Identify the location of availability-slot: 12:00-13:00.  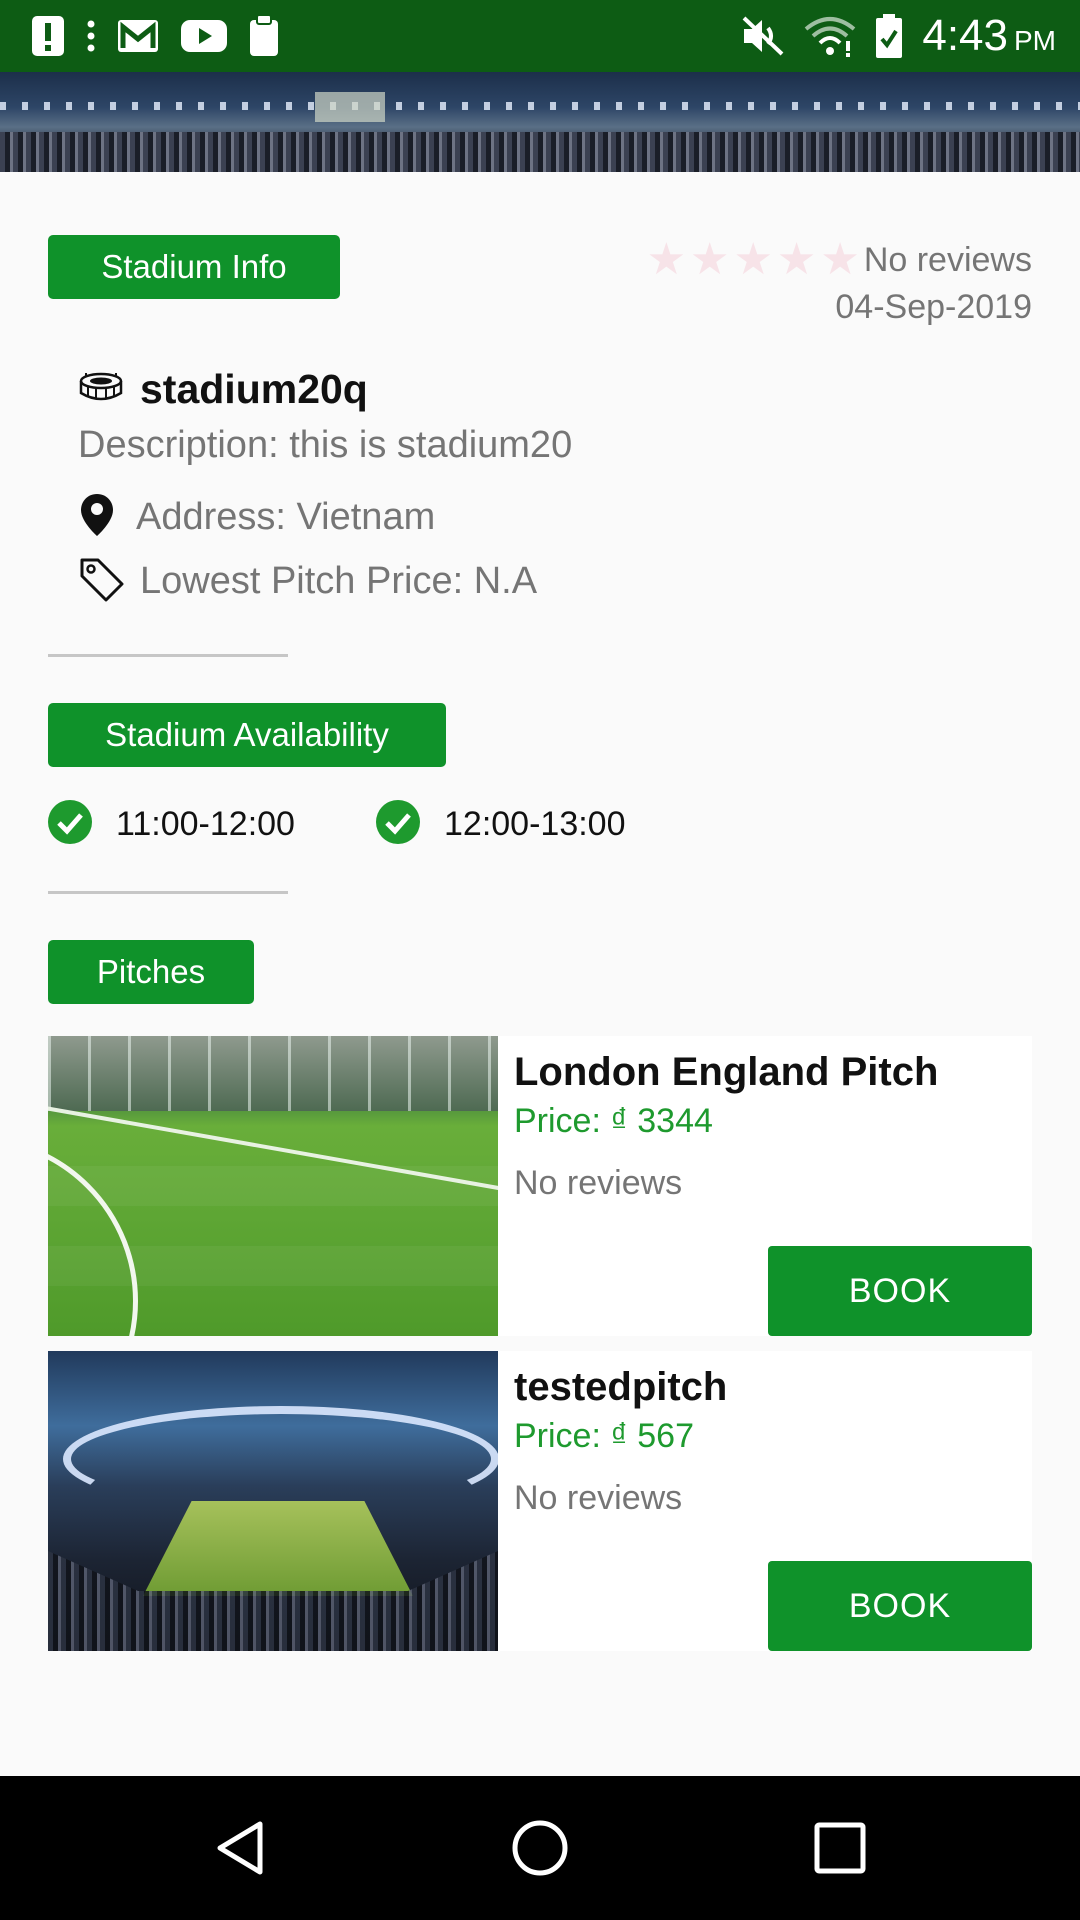
(501, 824).